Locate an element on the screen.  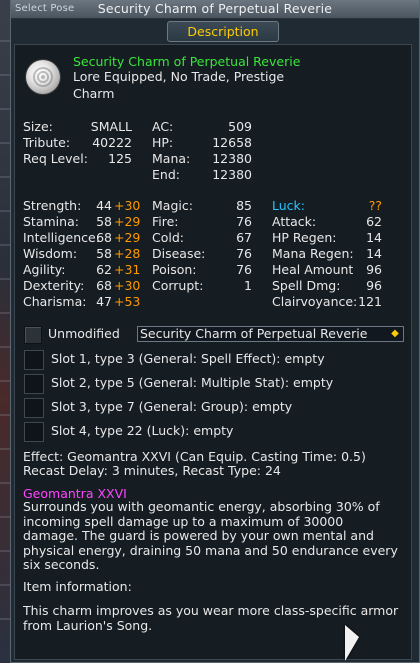
stat-label: AC: is located at coordinates (163, 126).